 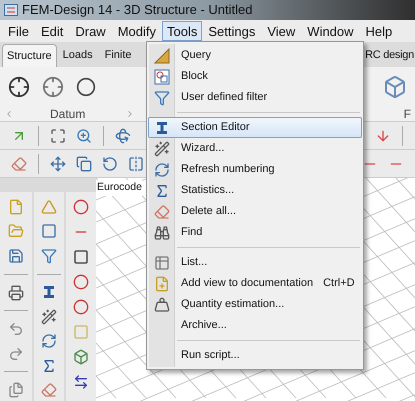 What do you see at coordinates (255, 232) in the screenshot?
I see `menu-item: Find` at bounding box center [255, 232].